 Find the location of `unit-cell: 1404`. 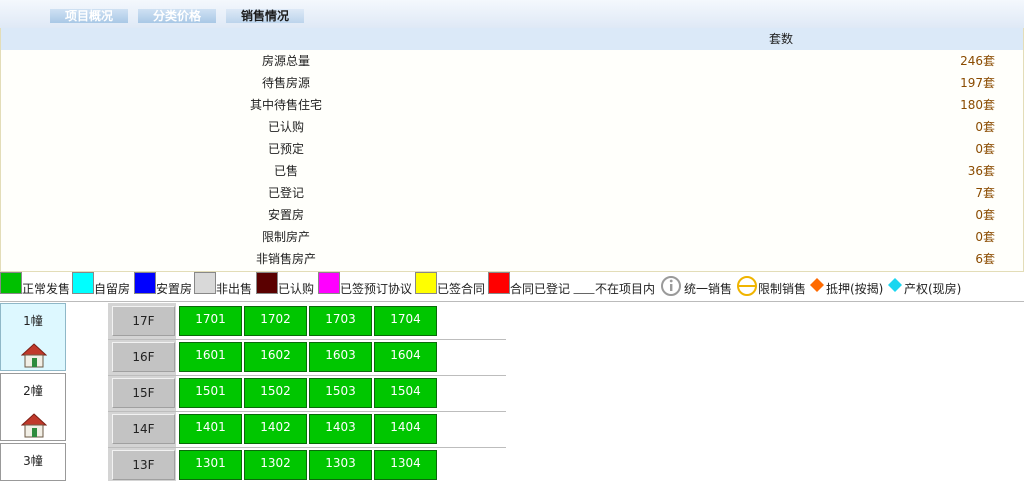

unit-cell: 1404 is located at coordinates (405, 429).